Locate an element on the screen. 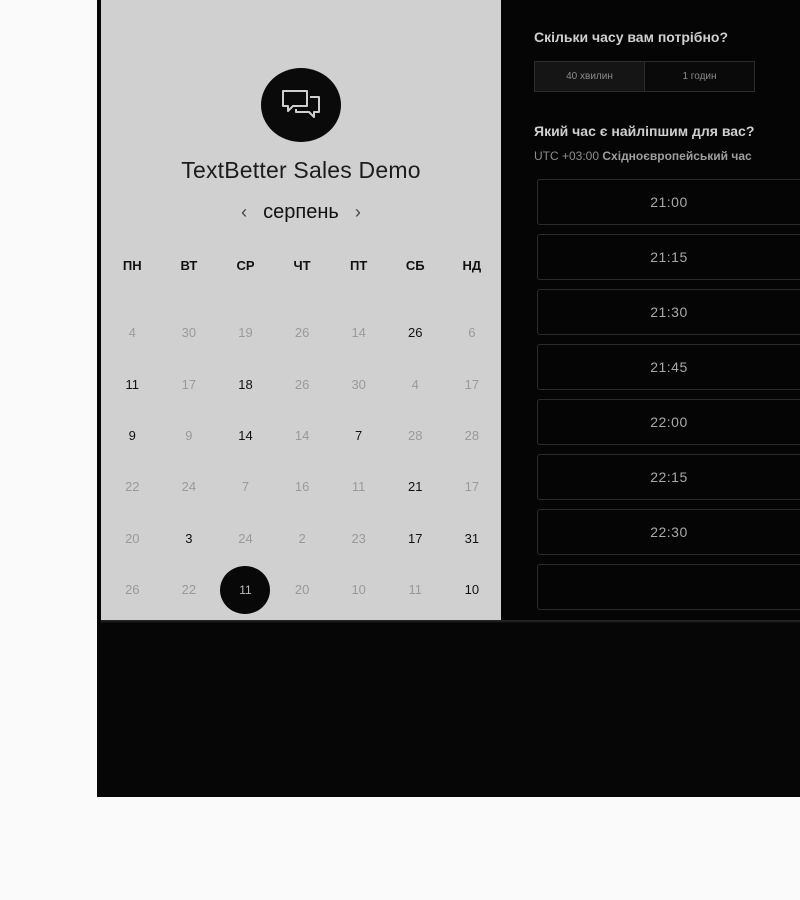 This screenshot has width=800, height=900. chat-bubbles-icon is located at coordinates (301, 104).